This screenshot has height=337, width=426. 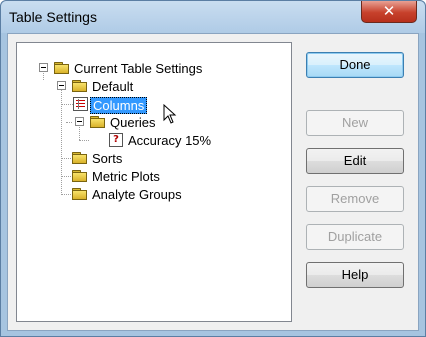 What do you see at coordinates (79, 121) in the screenshot?
I see `collapse-queries-icon` at bounding box center [79, 121].